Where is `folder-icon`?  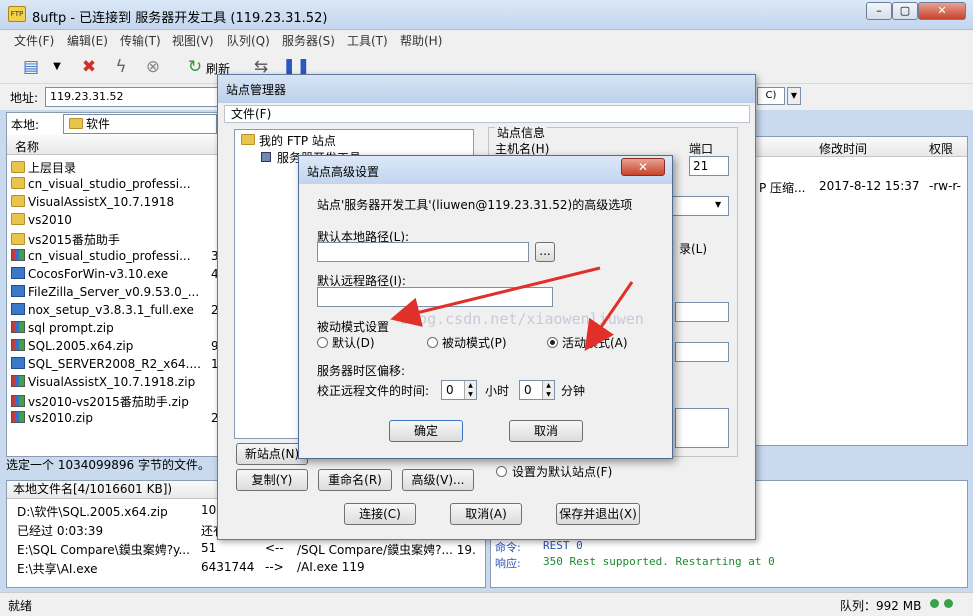 folder-icon is located at coordinates (18, 201).